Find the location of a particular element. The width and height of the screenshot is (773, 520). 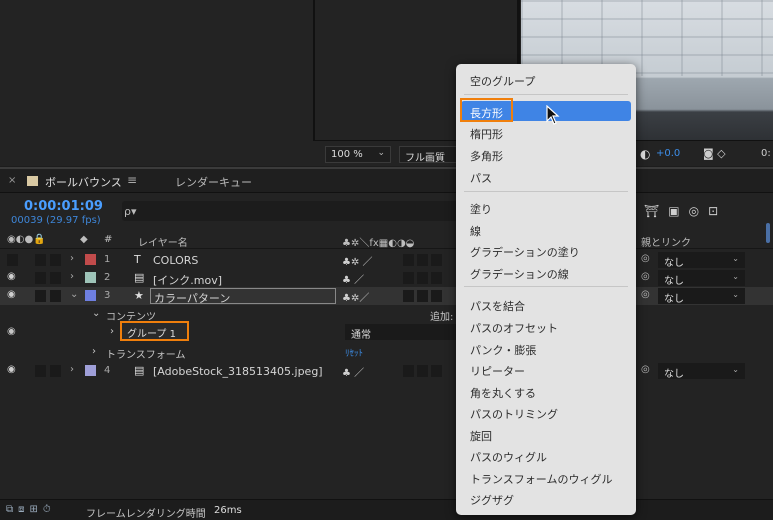

panel-menu-icon: ≡ is located at coordinates (132, 180).